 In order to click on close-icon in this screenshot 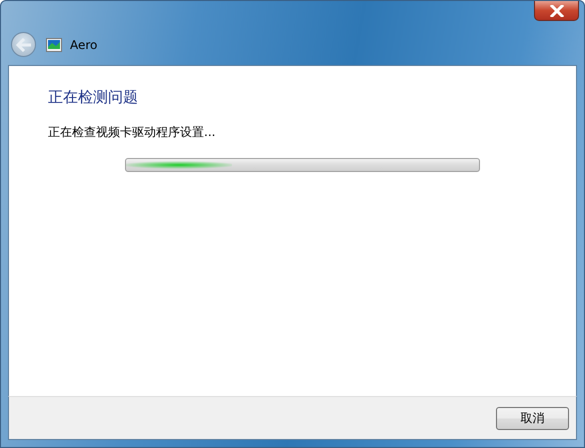, I will do `click(557, 10)`.